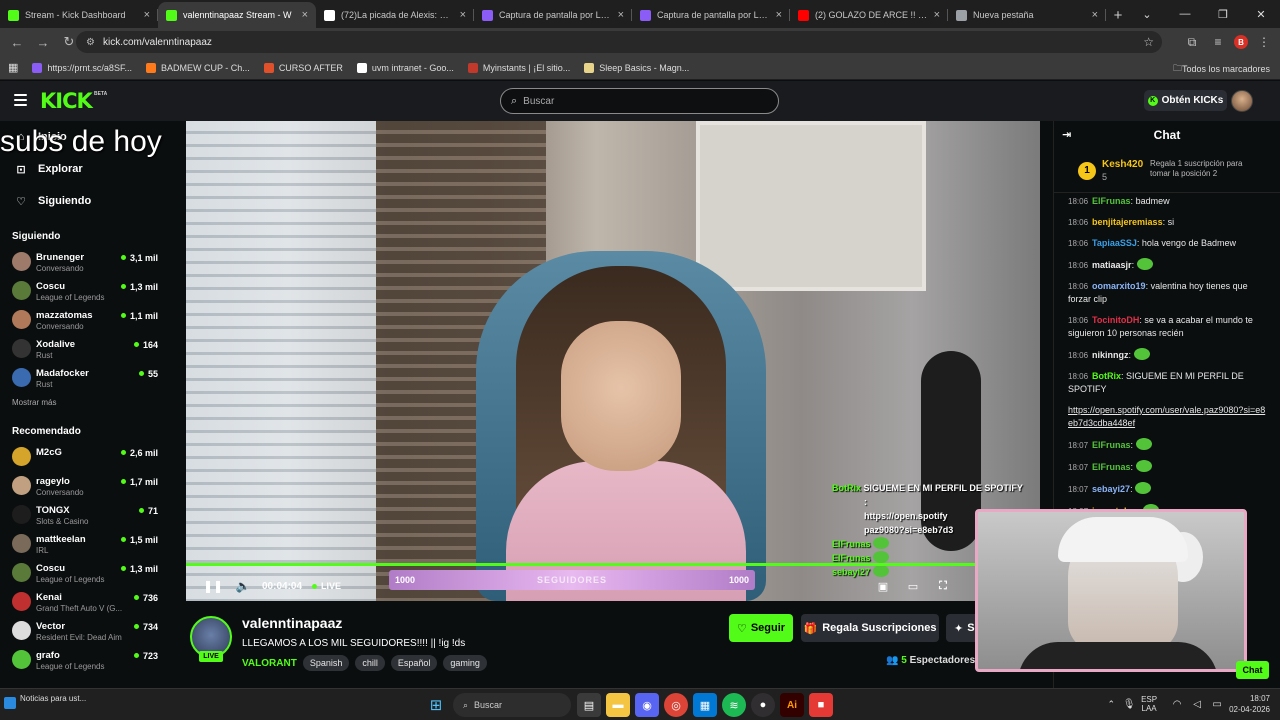 Image resolution: width=1280 pixels, height=720 pixels. I want to click on seek-bar, so click(613, 564).